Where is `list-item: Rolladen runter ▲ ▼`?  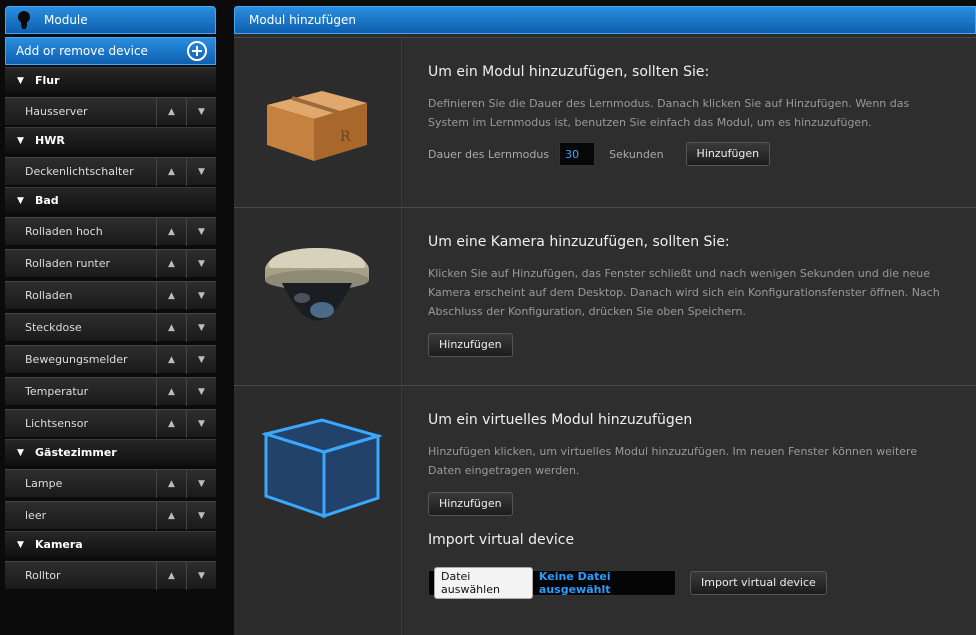 list-item: Rolladen runter ▲ ▼ is located at coordinates (110, 263).